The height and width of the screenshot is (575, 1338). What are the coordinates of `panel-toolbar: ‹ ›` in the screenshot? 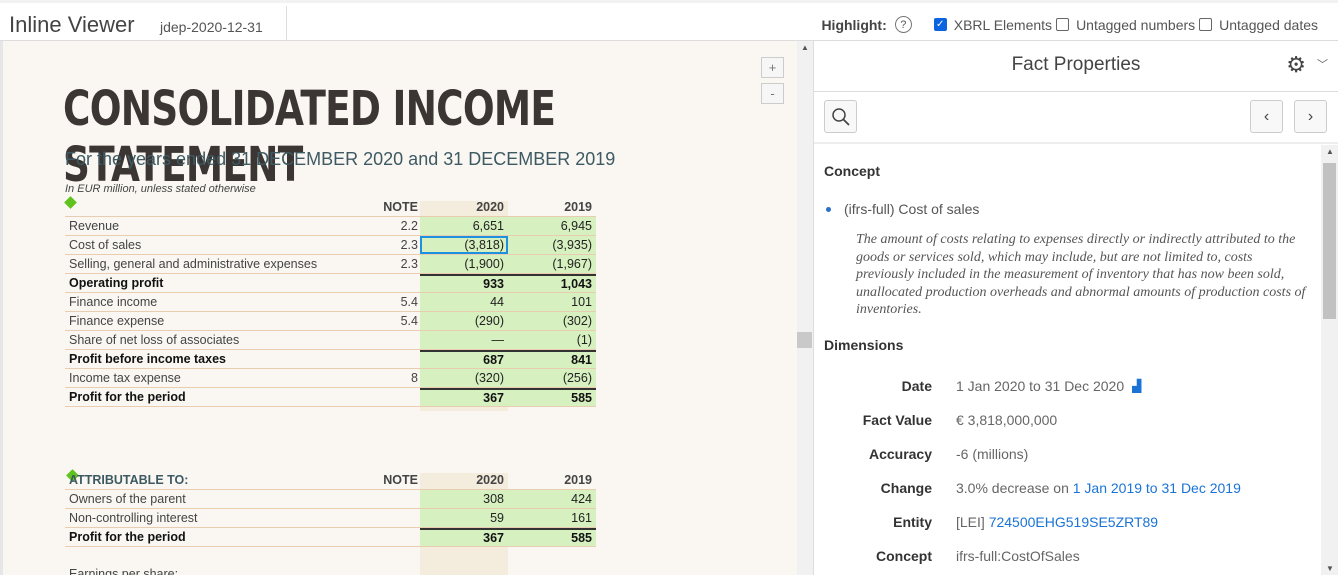 It's located at (1076, 118).